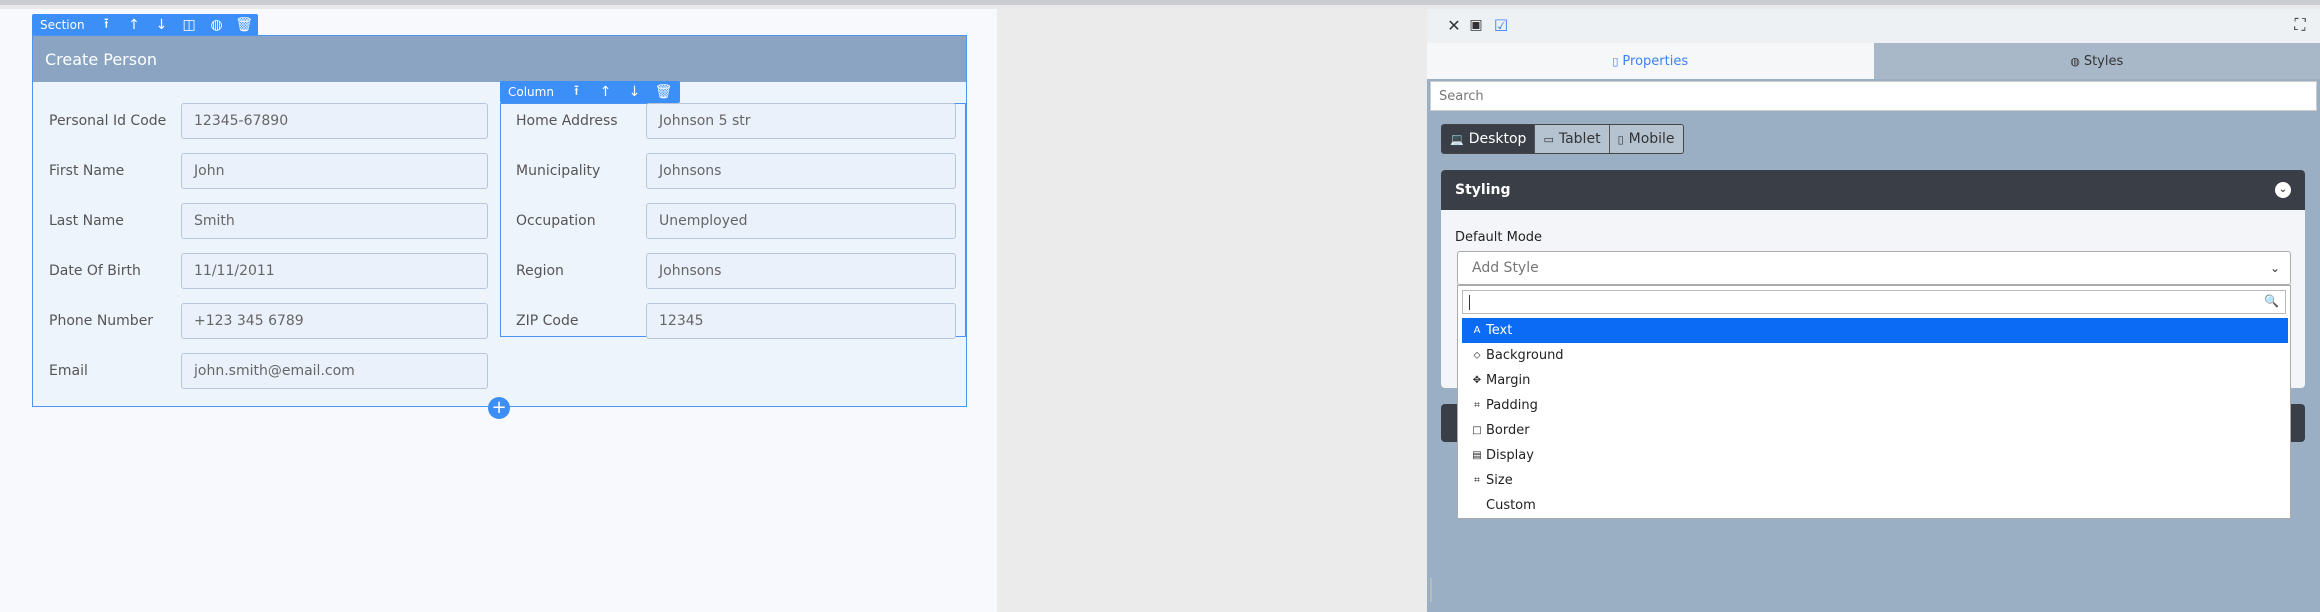 Image resolution: width=2320 pixels, height=612 pixels. What do you see at coordinates (1620, 139) in the screenshot?
I see `mobile-icon: ▯` at bounding box center [1620, 139].